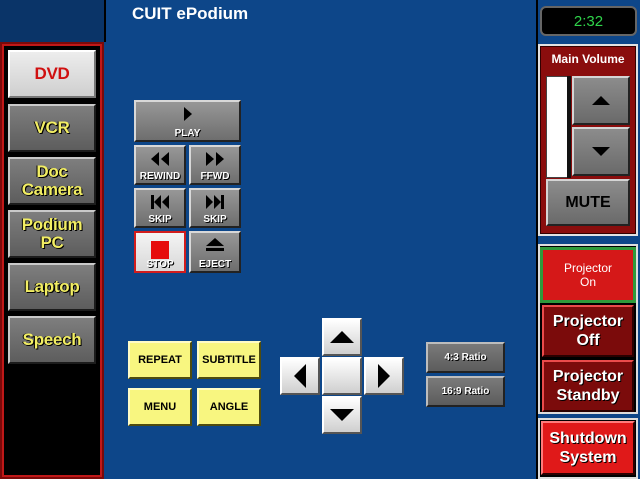 This screenshot has height=479, width=640. I want to click on skip-forward-button: SKIP, so click(215, 208).